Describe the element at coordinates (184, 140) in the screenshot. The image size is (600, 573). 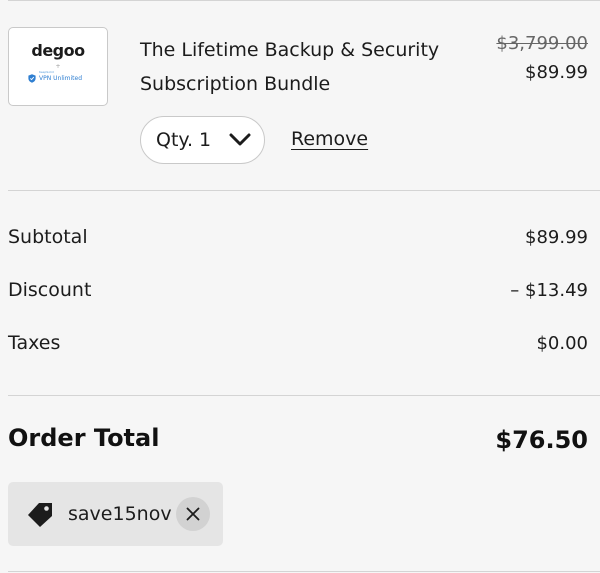
I see `quantity-label: Qty. 1` at that location.